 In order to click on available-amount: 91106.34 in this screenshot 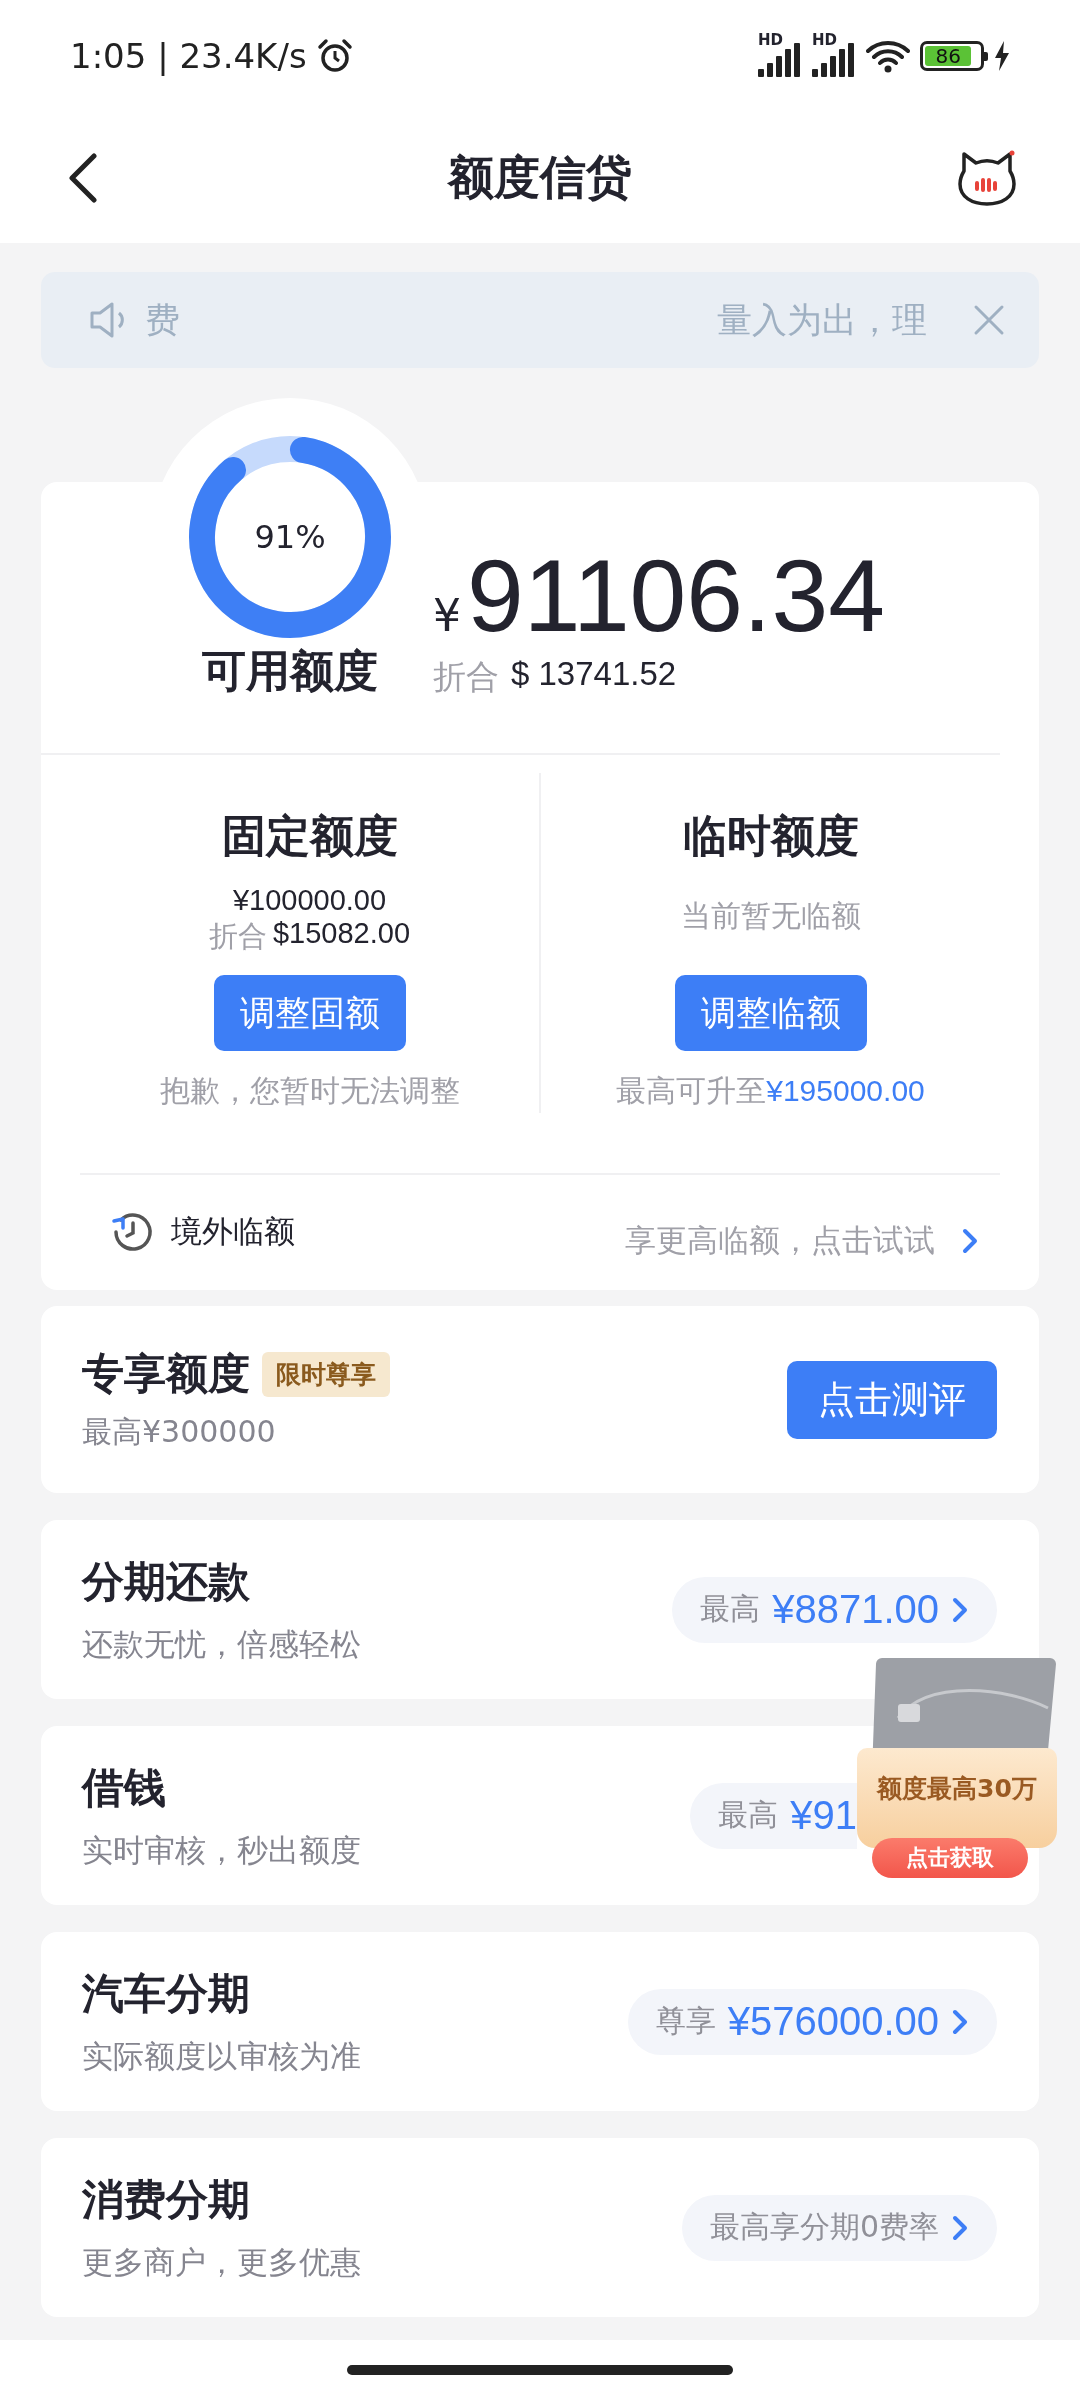, I will do `click(676, 596)`.